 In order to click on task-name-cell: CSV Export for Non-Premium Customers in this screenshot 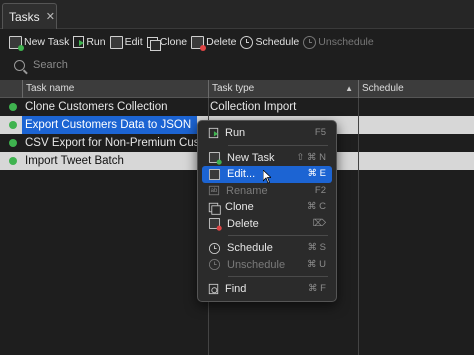, I will do `click(111, 143)`.